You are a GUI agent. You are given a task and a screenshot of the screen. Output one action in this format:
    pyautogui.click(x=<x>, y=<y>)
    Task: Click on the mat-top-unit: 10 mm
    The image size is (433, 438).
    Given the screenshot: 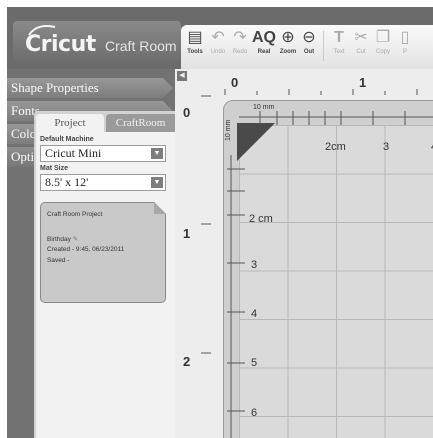 What is the action you would take?
    pyautogui.click(x=264, y=107)
    